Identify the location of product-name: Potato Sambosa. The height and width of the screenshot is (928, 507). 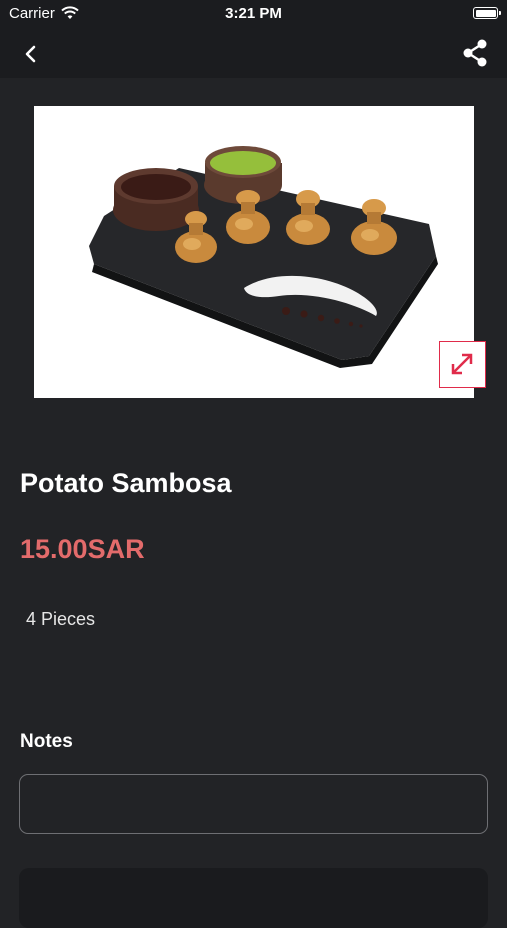
(126, 483).